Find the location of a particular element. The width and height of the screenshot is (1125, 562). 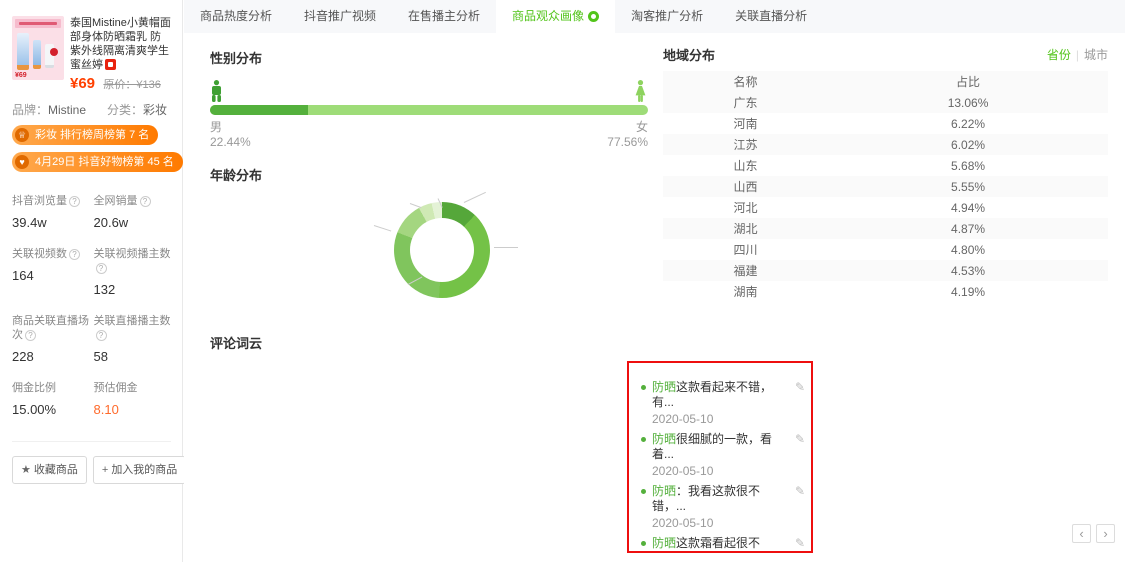

product-image: ¥69 is located at coordinates (38, 48).